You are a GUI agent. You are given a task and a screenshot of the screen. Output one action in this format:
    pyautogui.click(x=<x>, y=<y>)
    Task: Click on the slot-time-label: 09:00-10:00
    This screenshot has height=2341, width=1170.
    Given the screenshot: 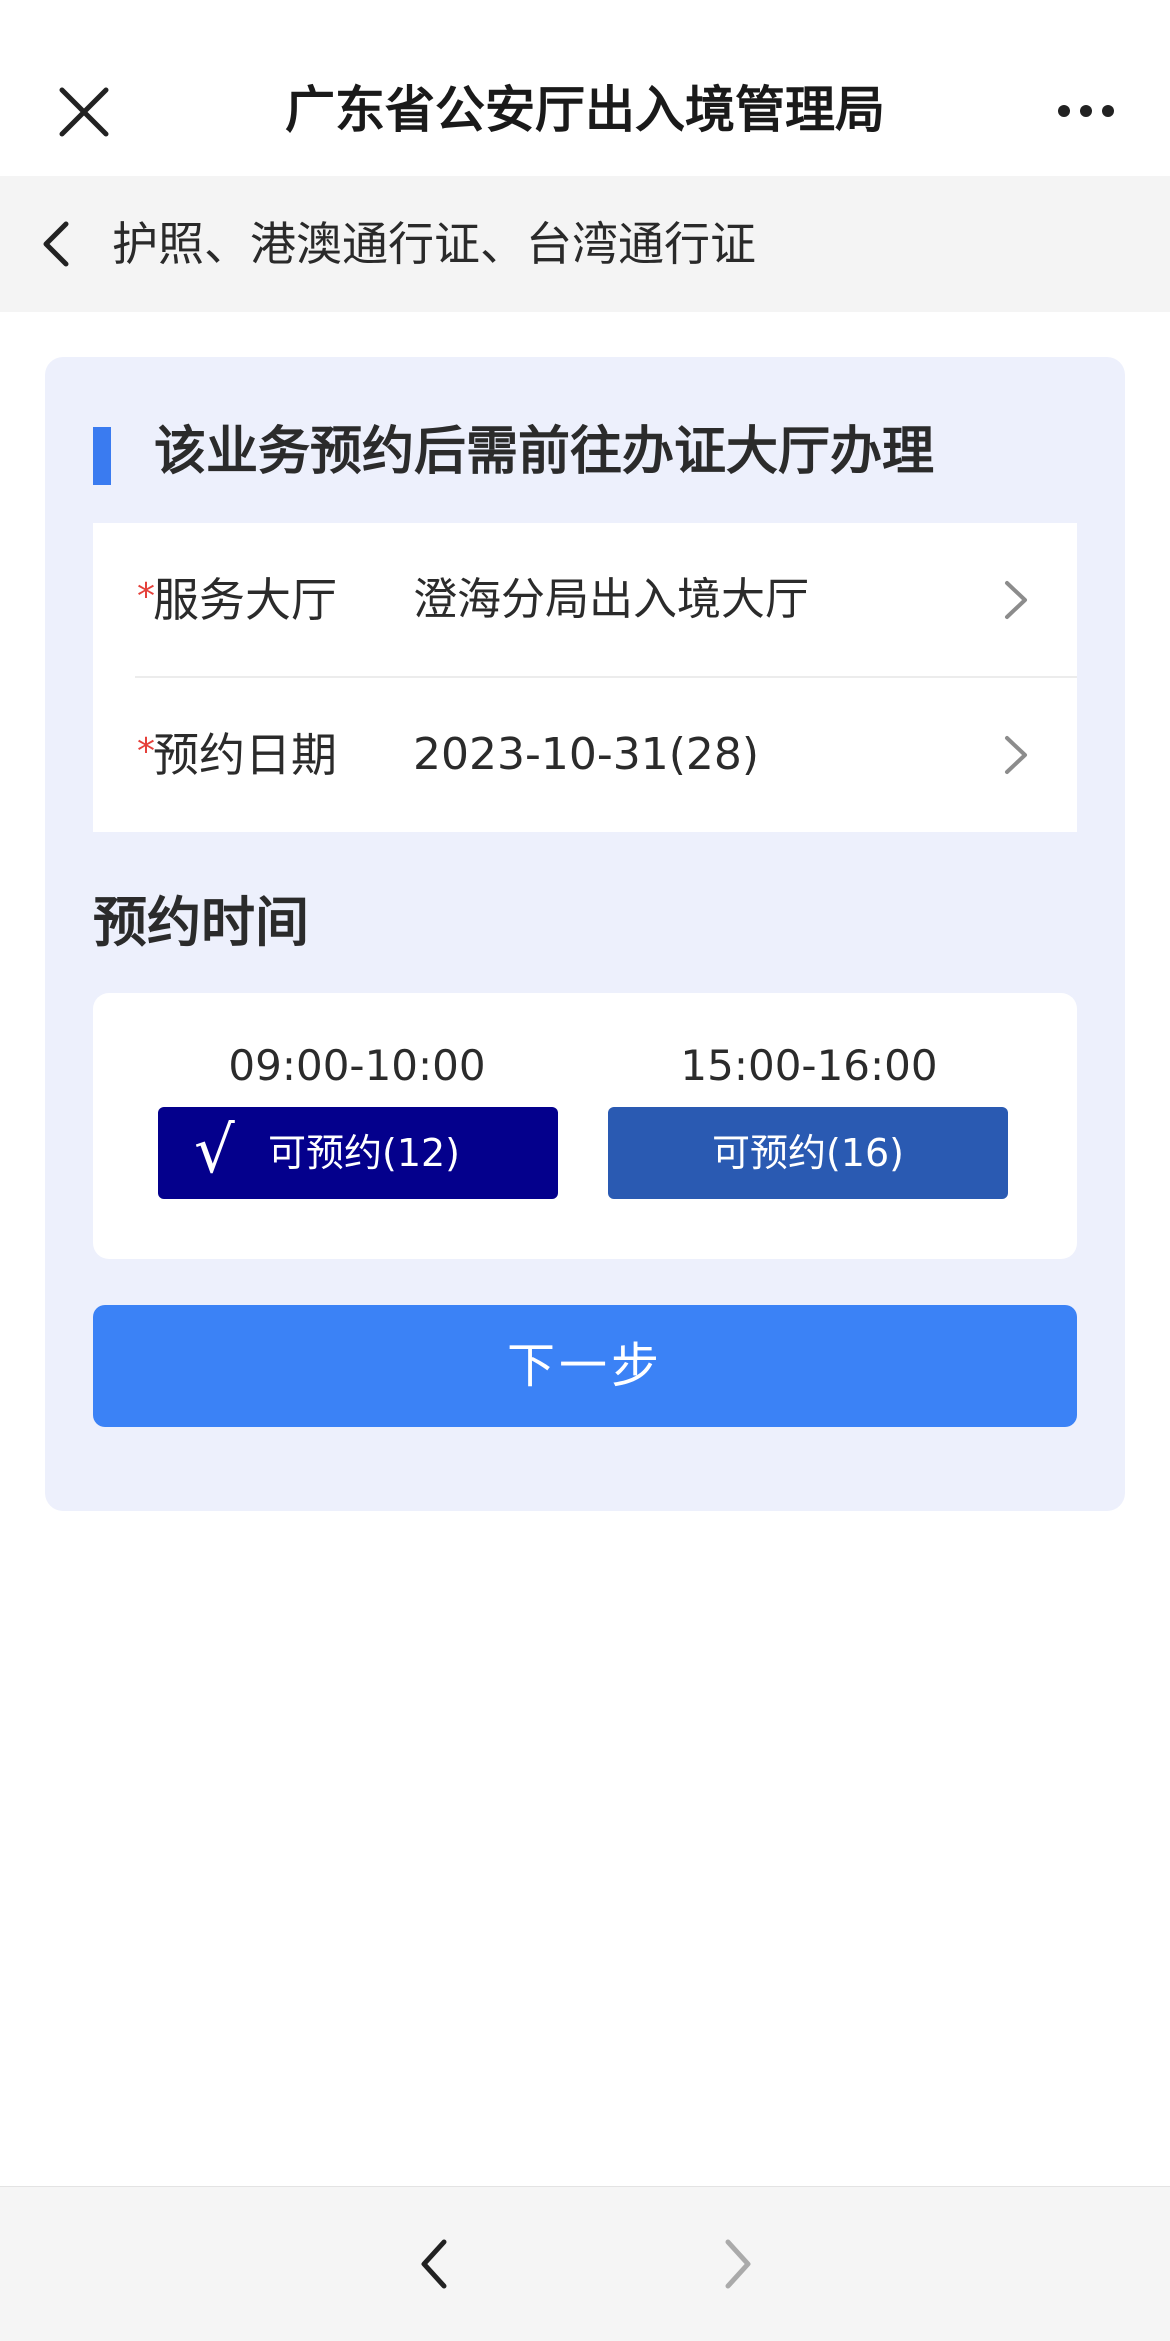 What is the action you would take?
    pyautogui.click(x=357, y=1065)
    